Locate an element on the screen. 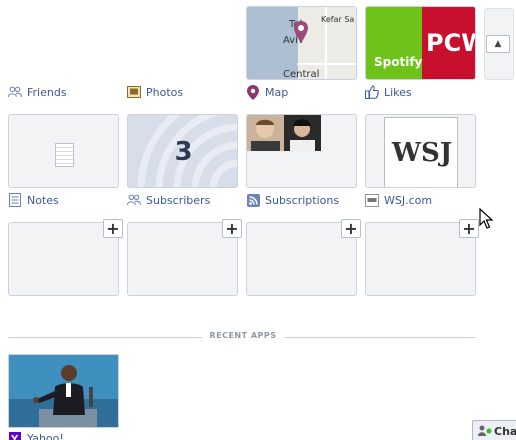 This screenshot has width=516, height=440. likes-label: Likes is located at coordinates (398, 92).